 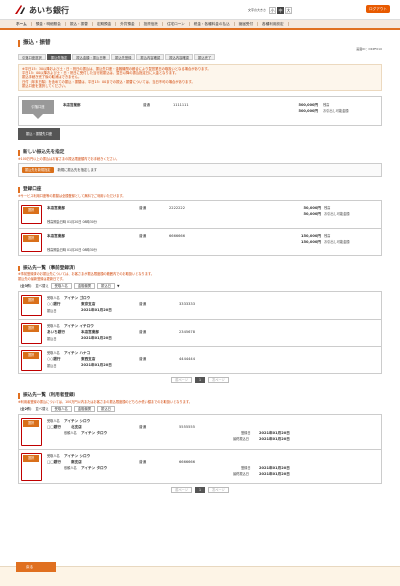 What do you see at coordinates (54, 304) in the screenshot?
I see `payee-bank: ○○銀行` at bounding box center [54, 304].